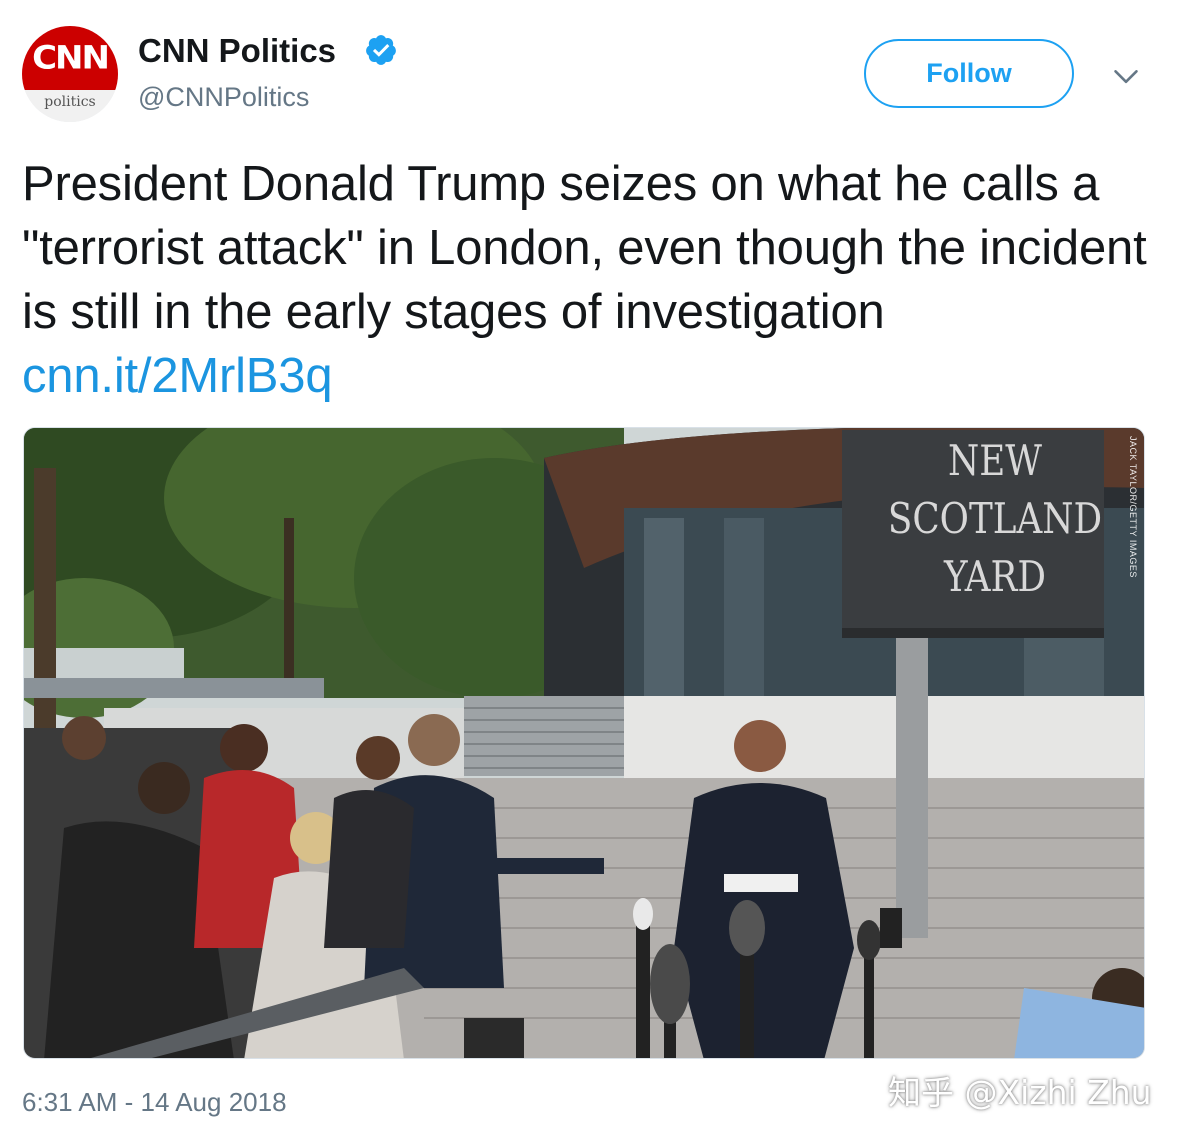 This screenshot has height=1134, width=1178. What do you see at coordinates (154, 1102) in the screenshot?
I see `tweet-timestamp: 6:31 AM - 14 Aug 2018` at bounding box center [154, 1102].